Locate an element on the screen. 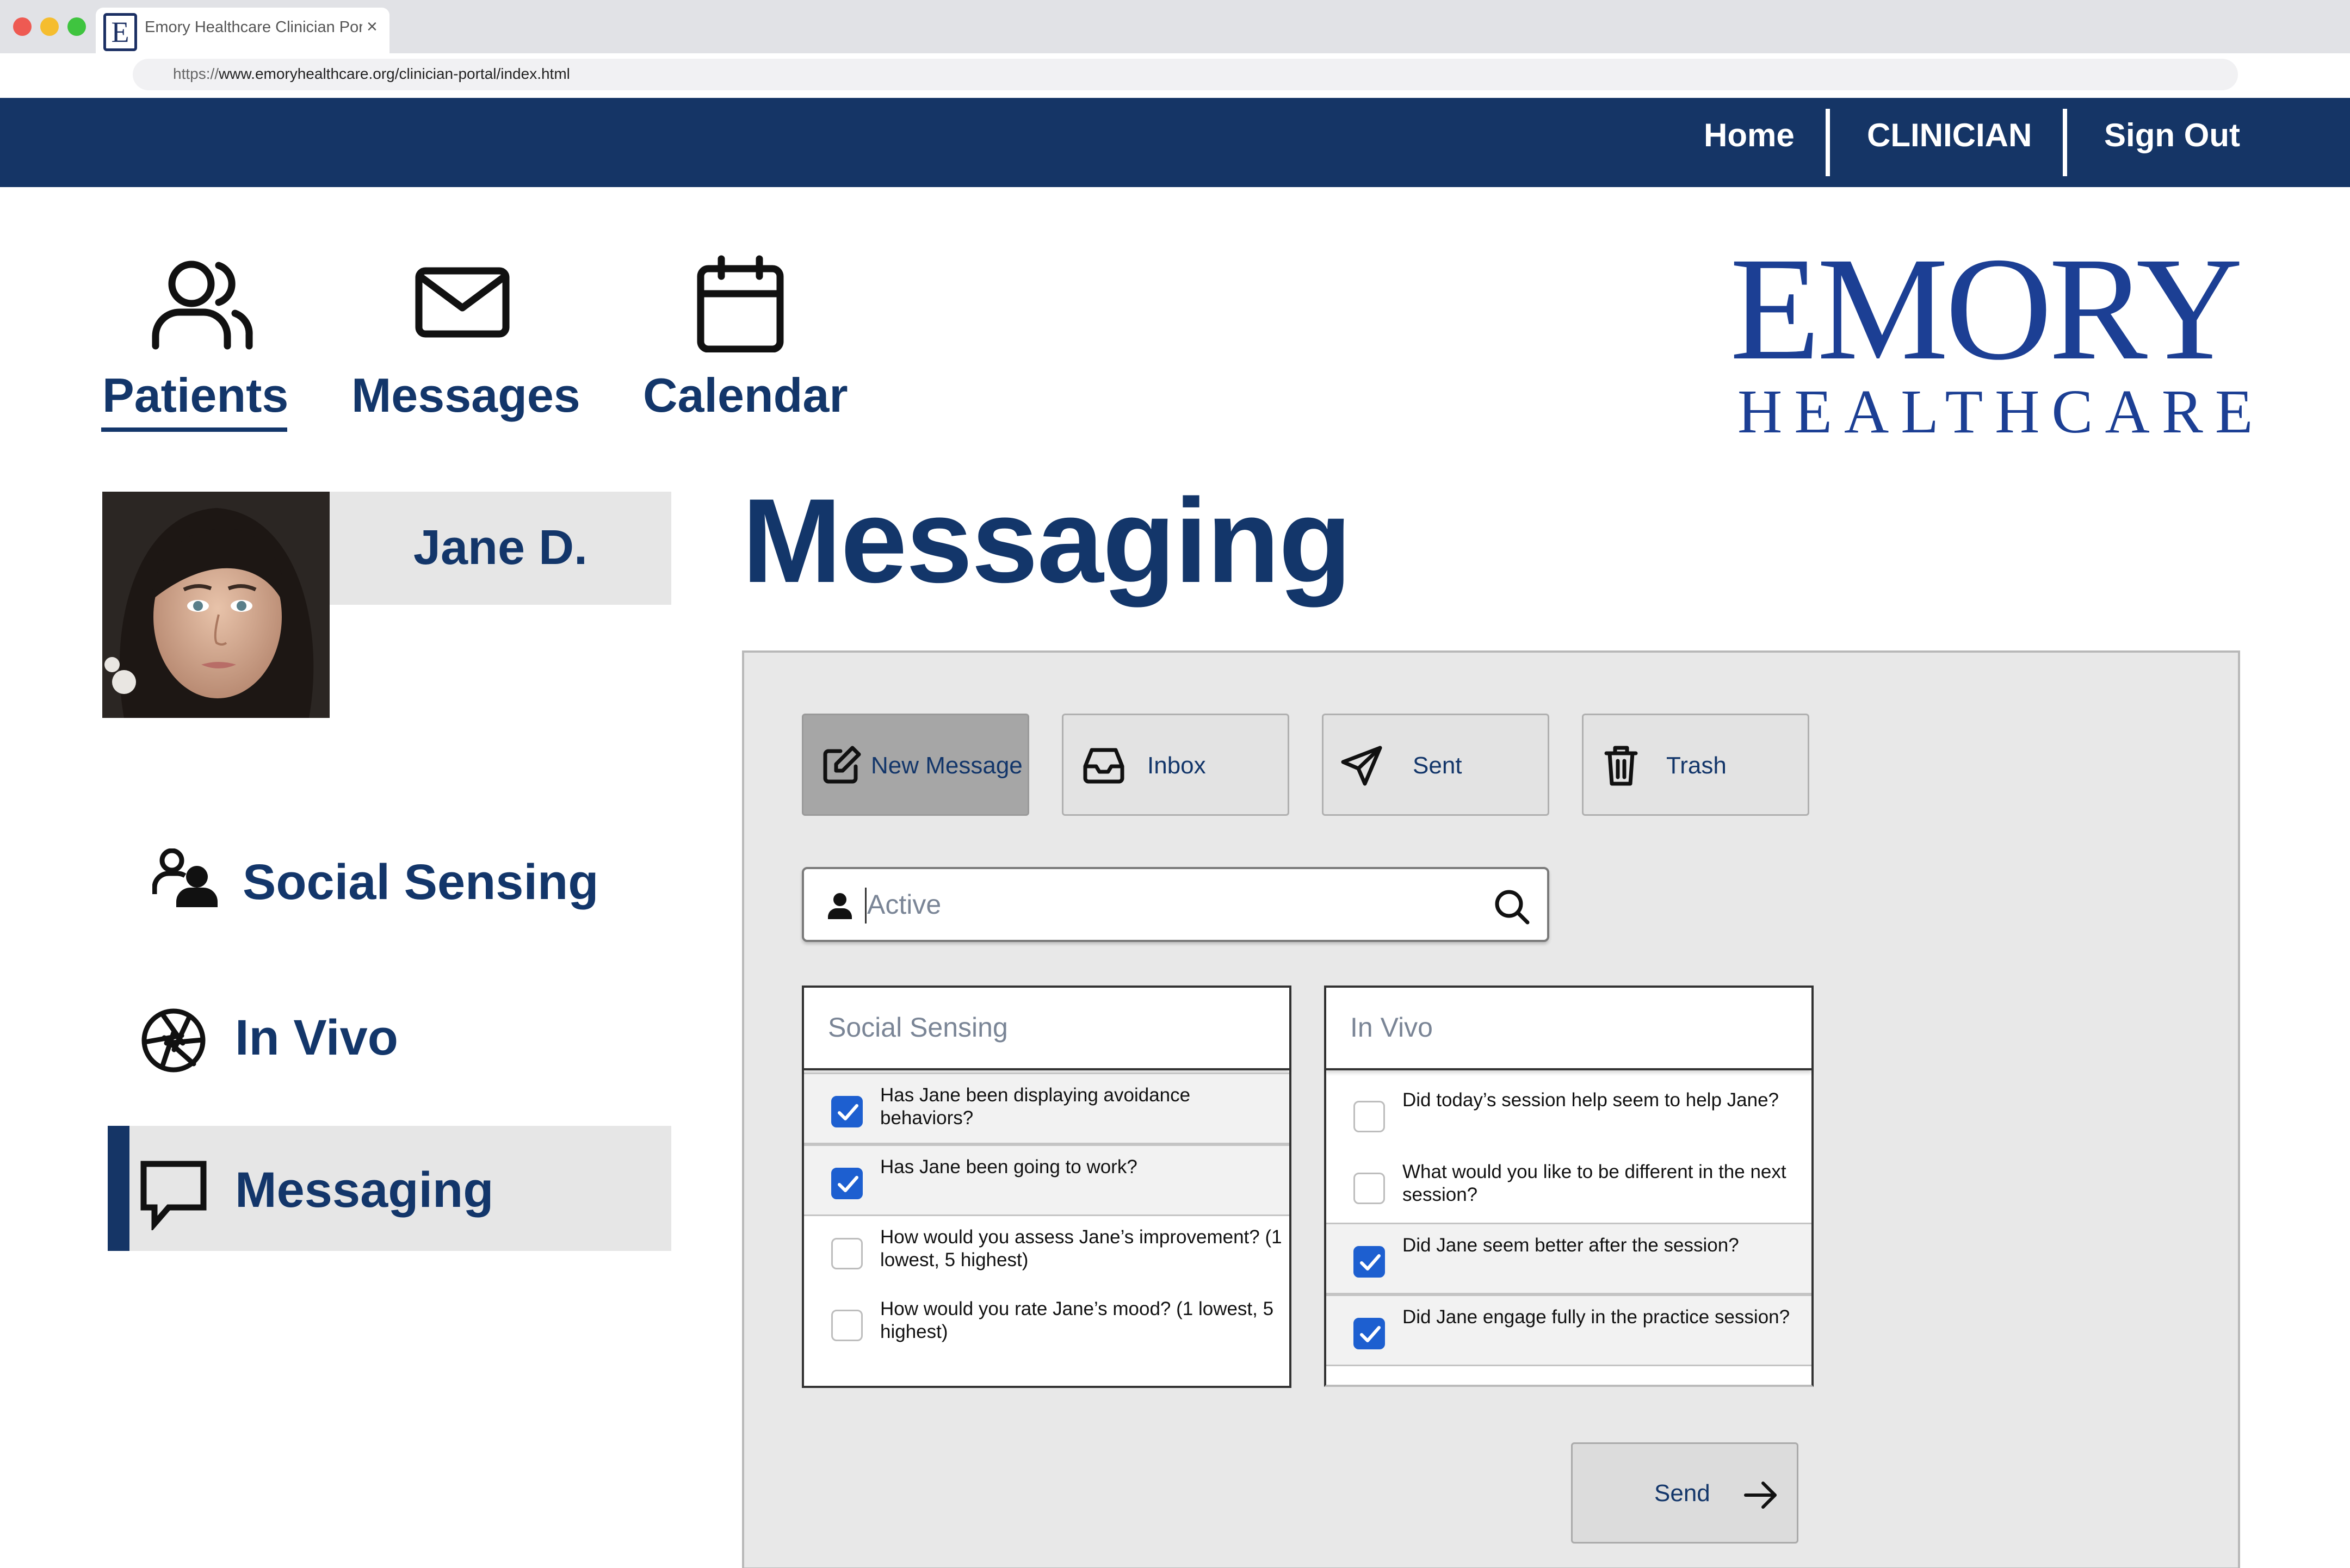 Image resolution: width=2350 pixels, height=1568 pixels. trash-label: Trash is located at coordinates (1696, 766).